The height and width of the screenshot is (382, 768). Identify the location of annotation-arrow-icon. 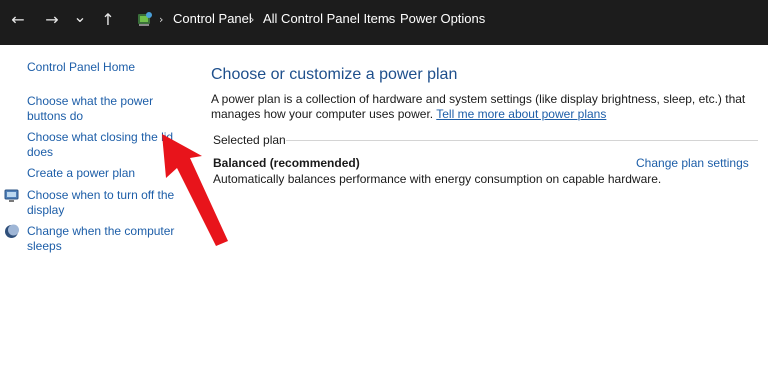
(195, 190).